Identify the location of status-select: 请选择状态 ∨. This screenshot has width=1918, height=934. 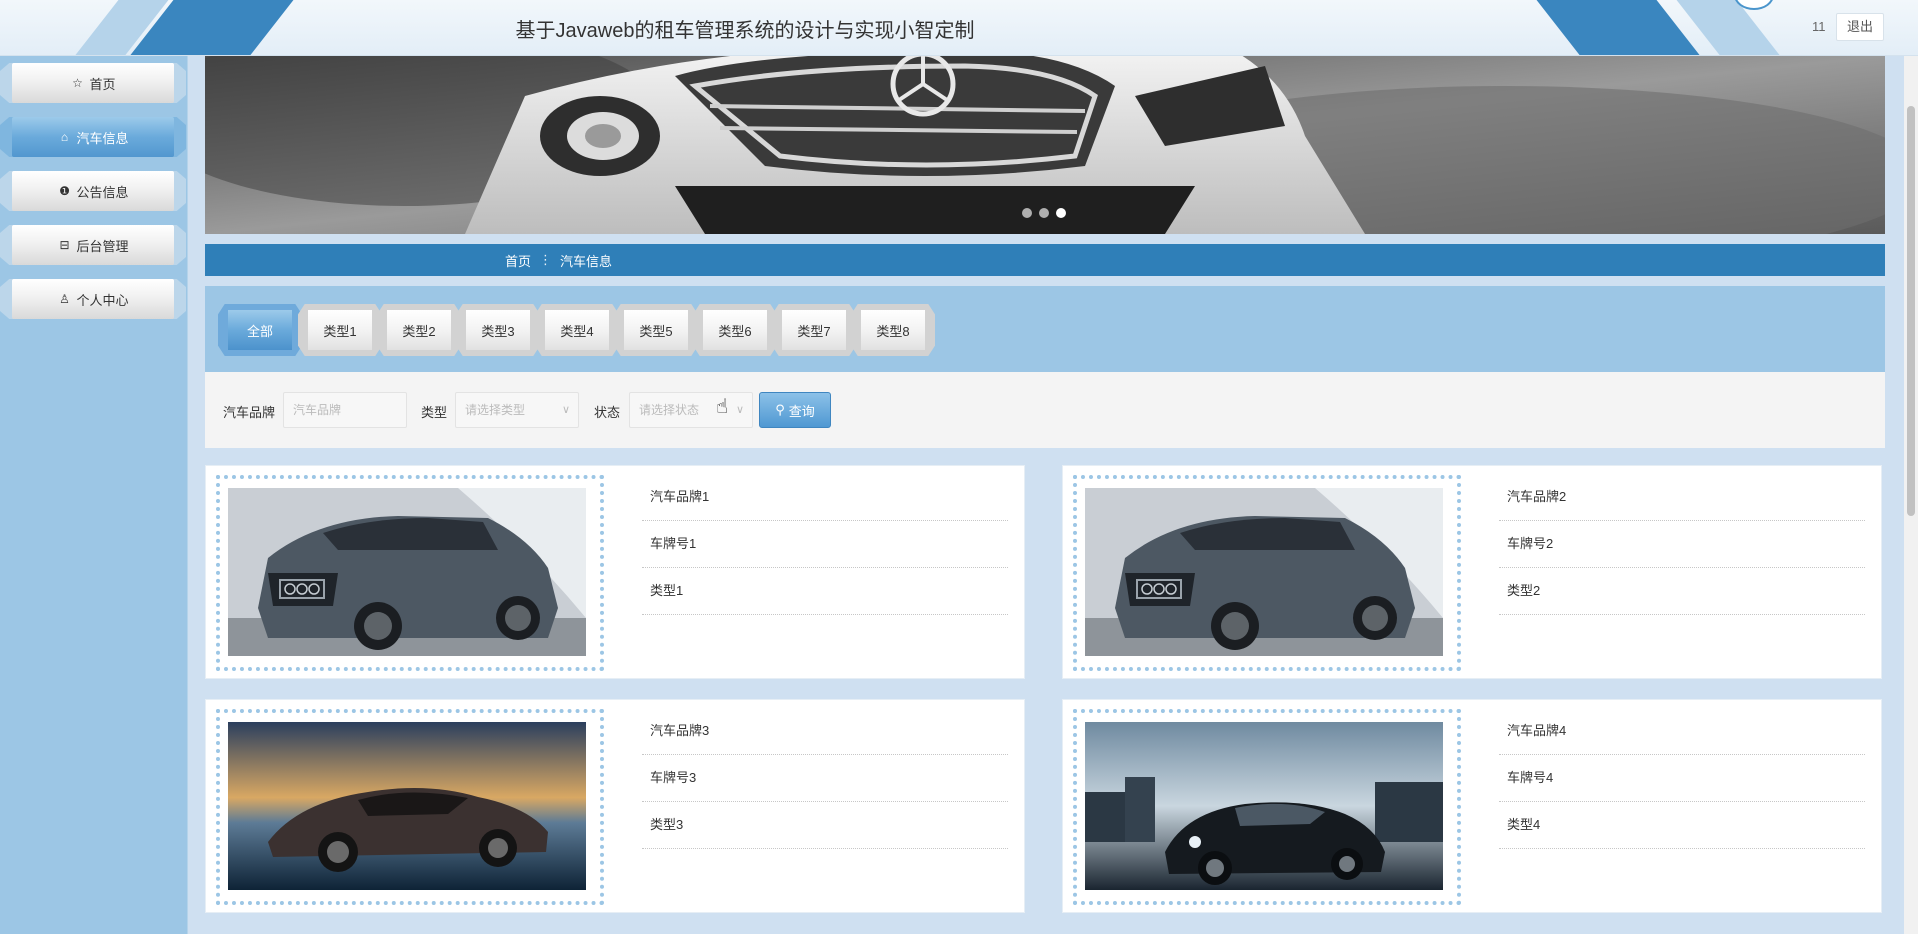
(691, 410).